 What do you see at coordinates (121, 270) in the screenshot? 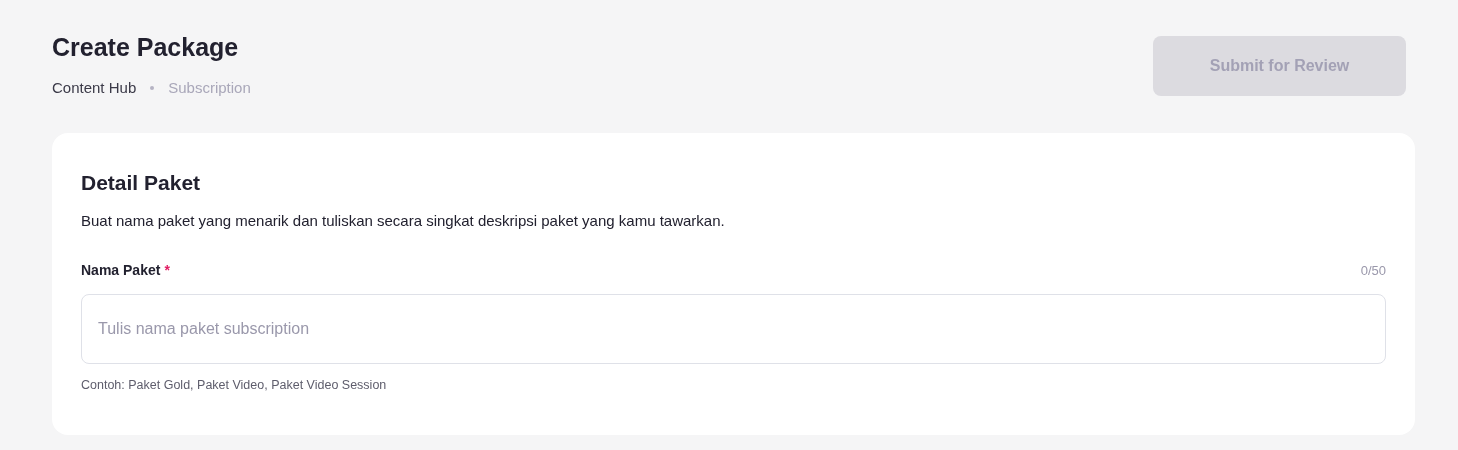
I see `field-label: Nama Paket` at bounding box center [121, 270].